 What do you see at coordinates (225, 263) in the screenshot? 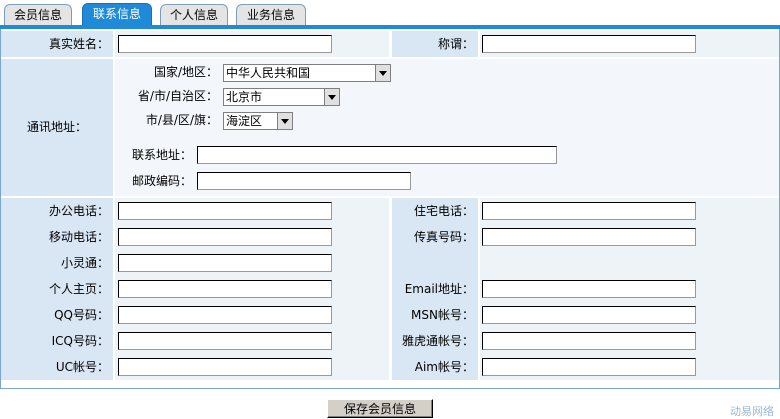
I see `phs-input` at bounding box center [225, 263].